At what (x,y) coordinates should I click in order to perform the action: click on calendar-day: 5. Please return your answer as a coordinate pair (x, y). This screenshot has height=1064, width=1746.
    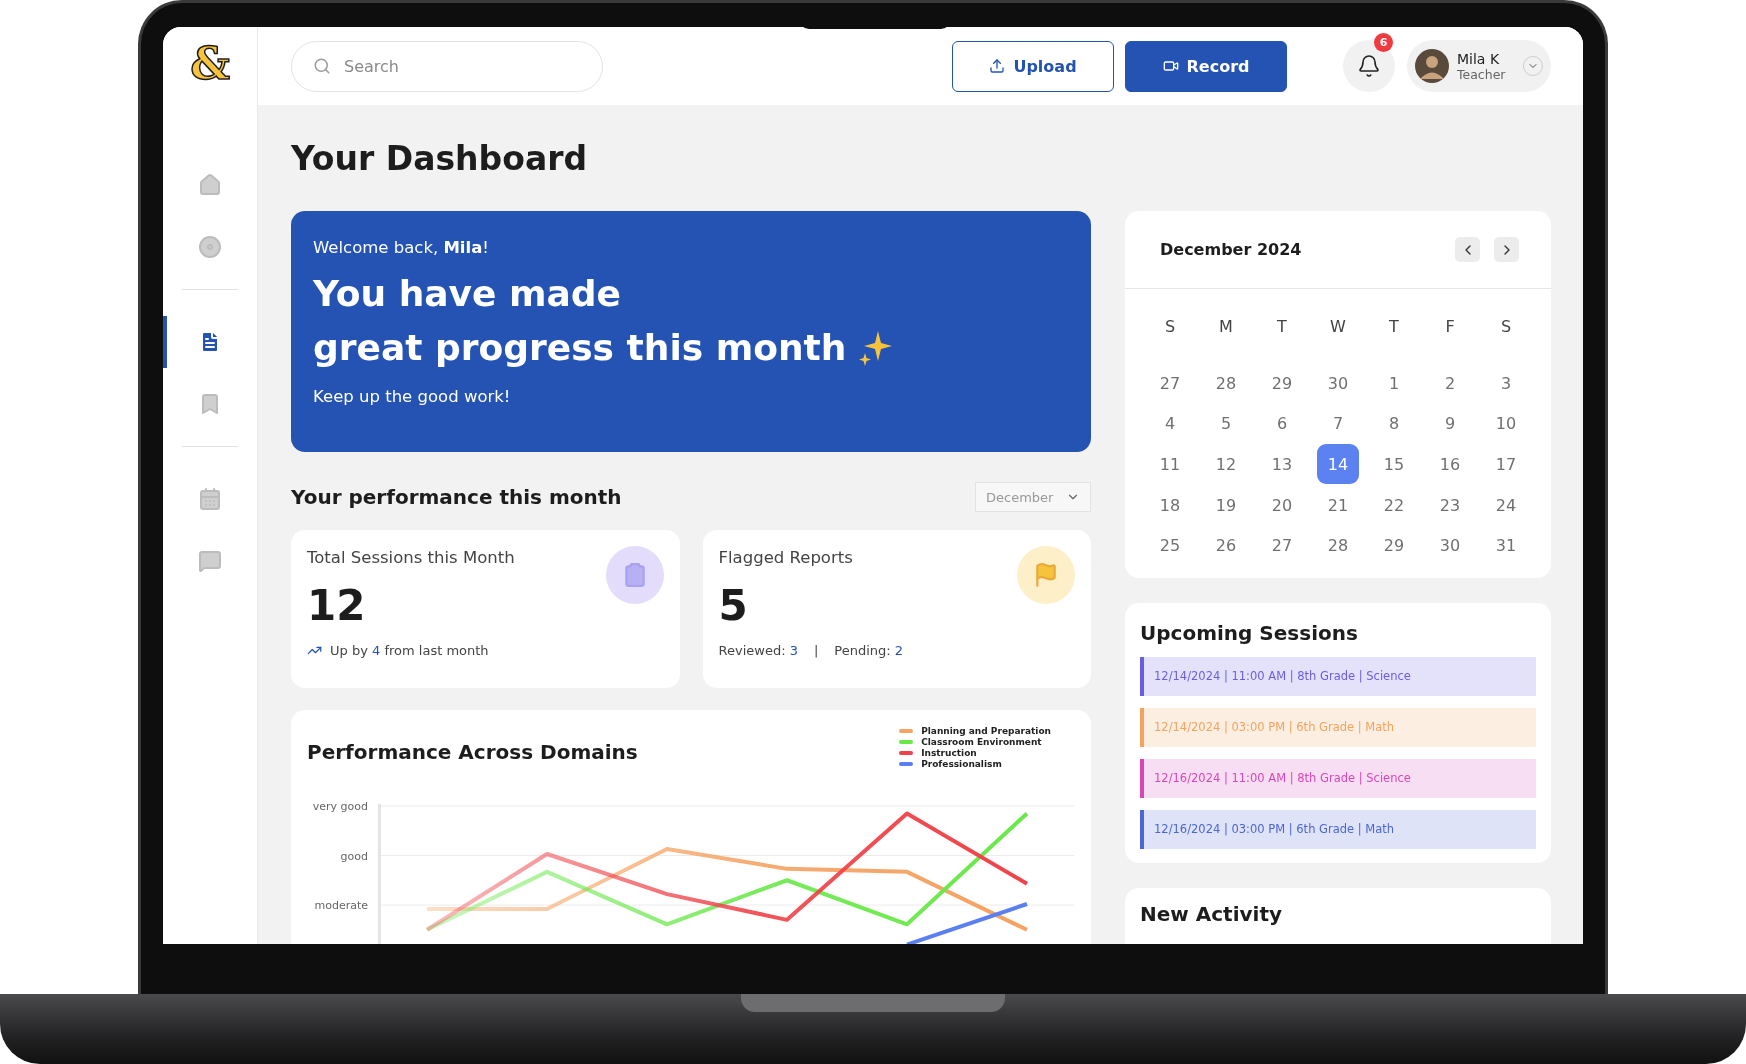
    Looking at the image, I should click on (1226, 423).